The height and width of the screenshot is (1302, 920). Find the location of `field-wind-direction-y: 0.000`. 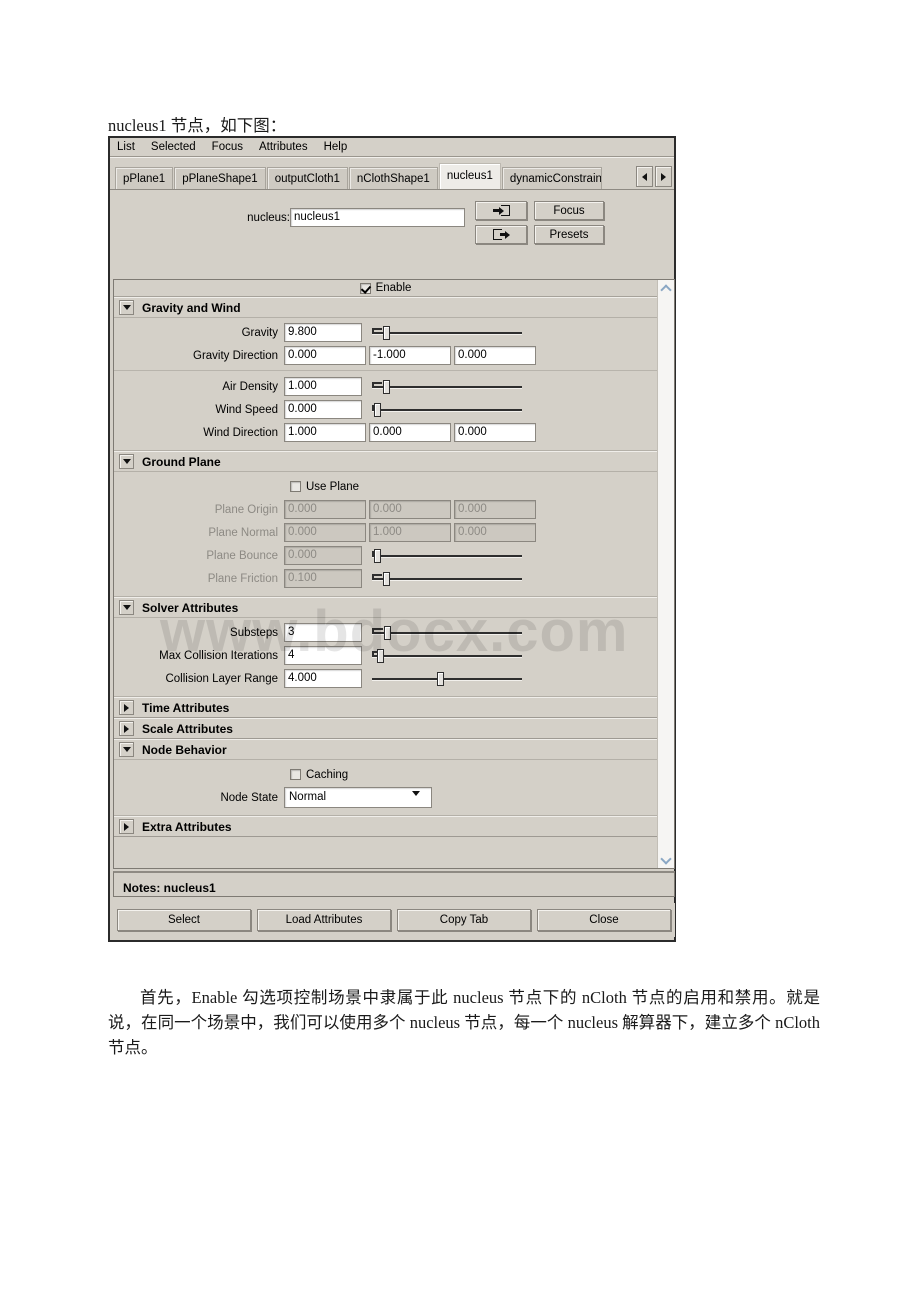

field-wind-direction-y: 0.000 is located at coordinates (410, 432).